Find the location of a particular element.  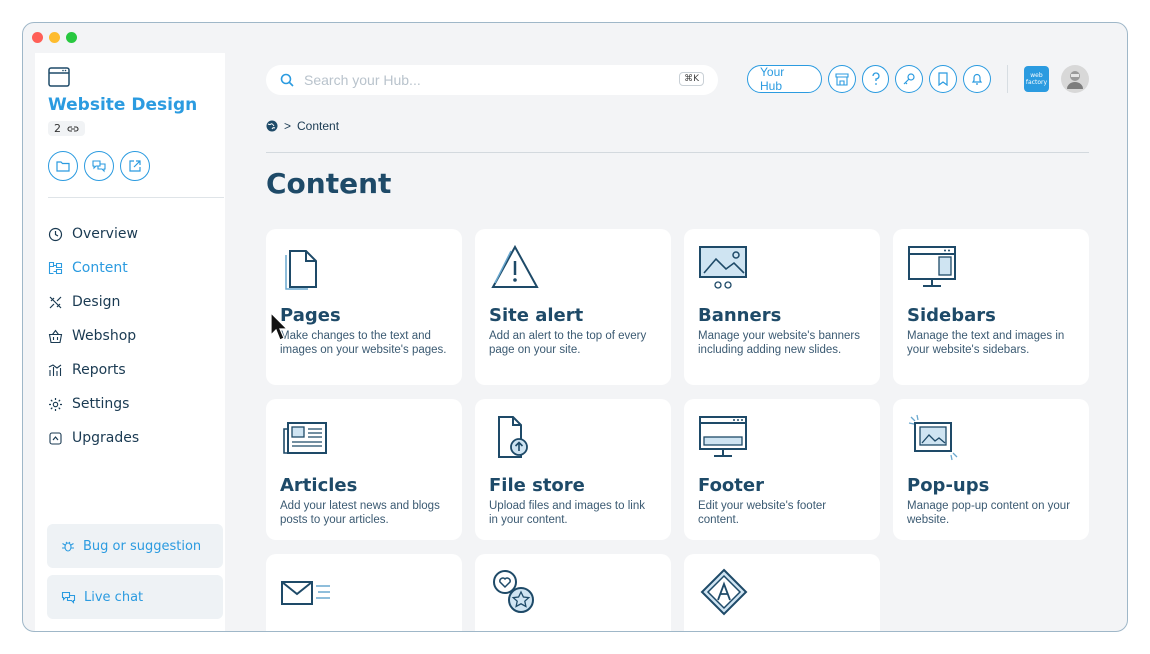

divider is located at coordinates (136, 197).